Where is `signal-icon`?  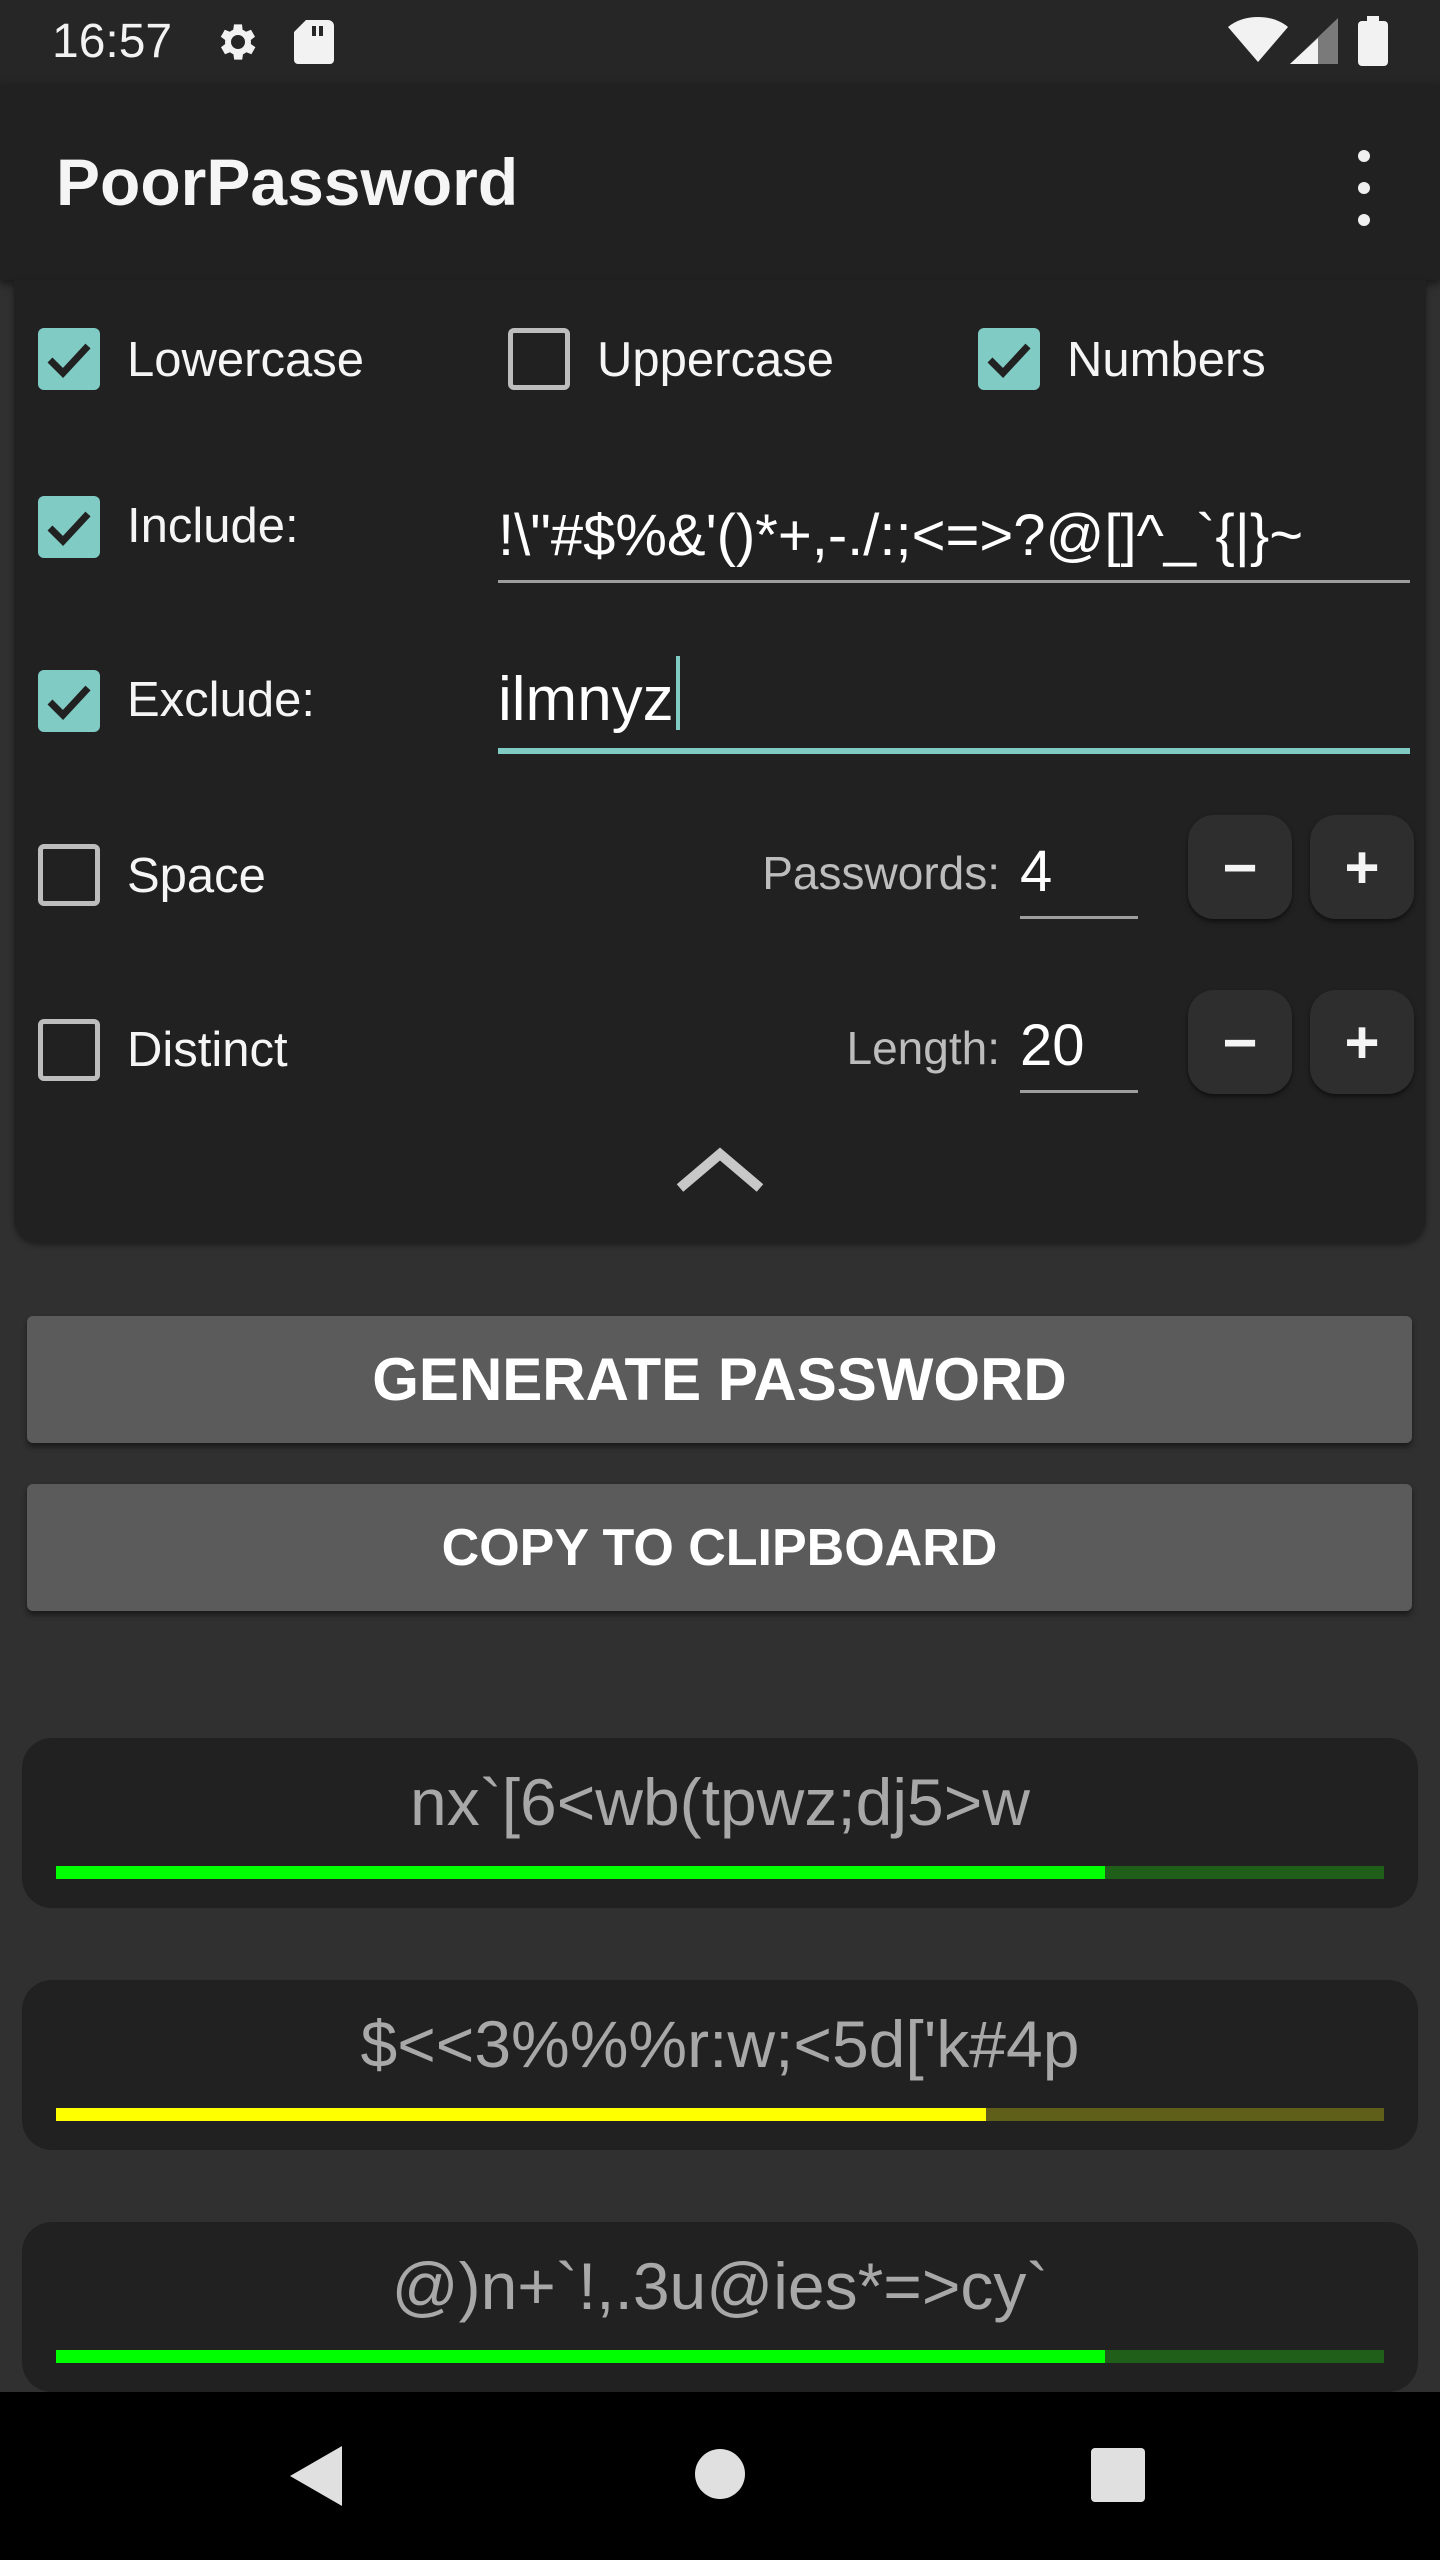
signal-icon is located at coordinates (1314, 43).